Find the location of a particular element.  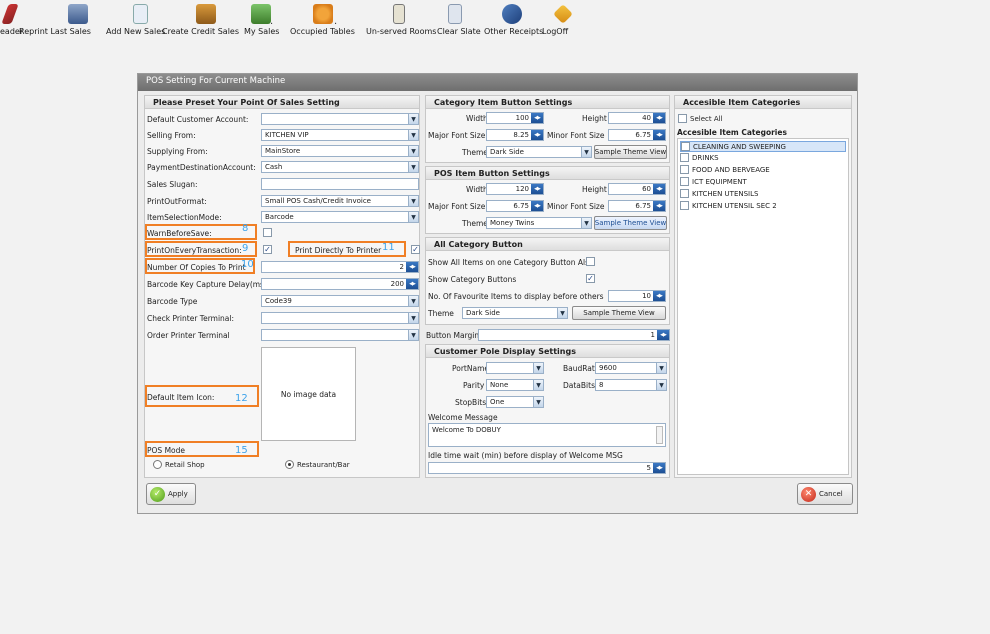

all-category-sample-theme-button: Sample Theme View is located at coordinates (619, 313).